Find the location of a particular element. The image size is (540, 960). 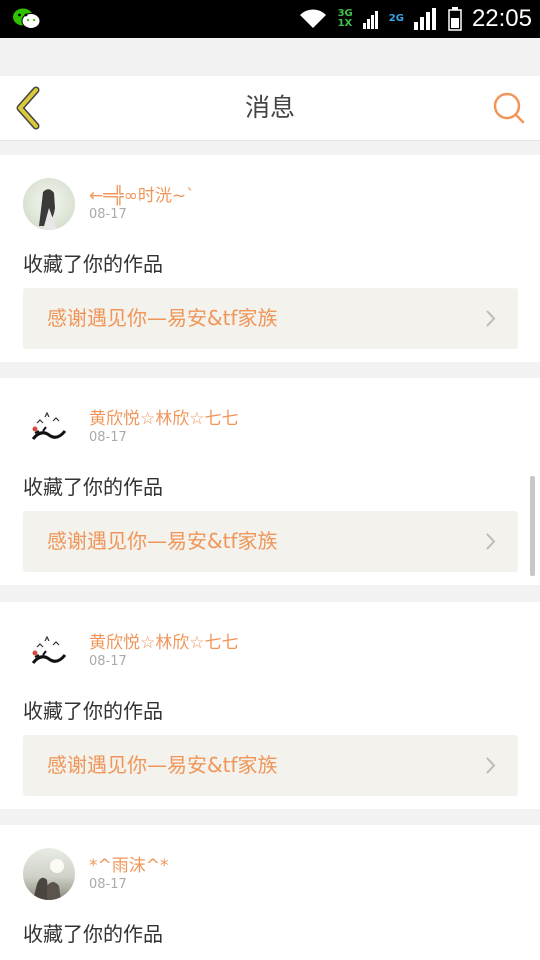

scrollbar is located at coordinates (532, 526).